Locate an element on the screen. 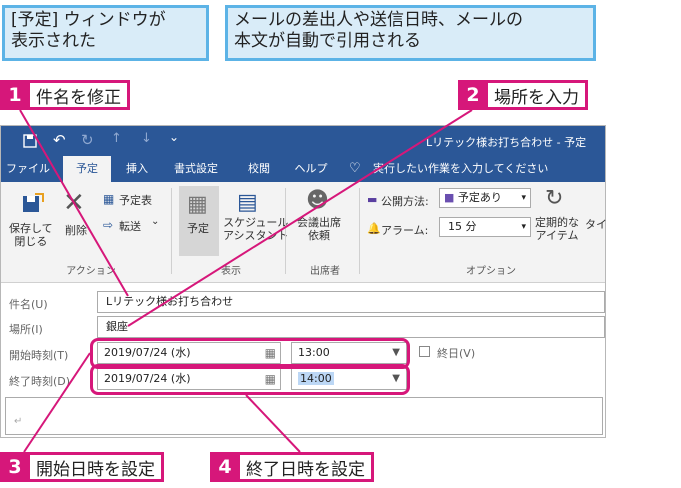 The height and width of the screenshot is (488, 681). forward-icon: ⇨ is located at coordinates (108, 225).